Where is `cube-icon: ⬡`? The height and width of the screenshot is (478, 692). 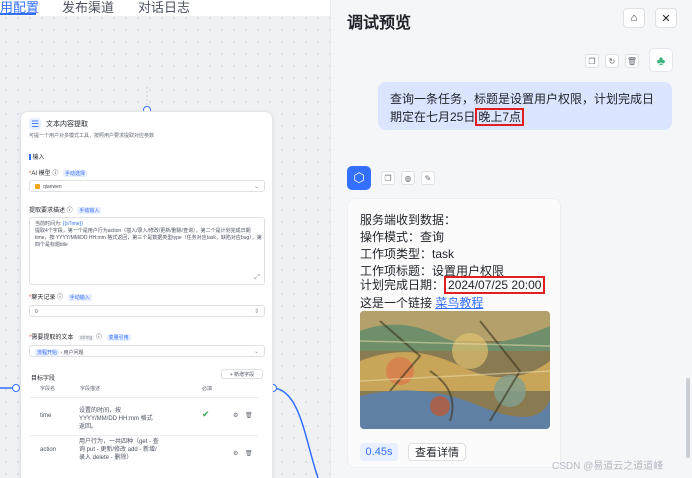
cube-icon: ⬡ is located at coordinates (359, 177).